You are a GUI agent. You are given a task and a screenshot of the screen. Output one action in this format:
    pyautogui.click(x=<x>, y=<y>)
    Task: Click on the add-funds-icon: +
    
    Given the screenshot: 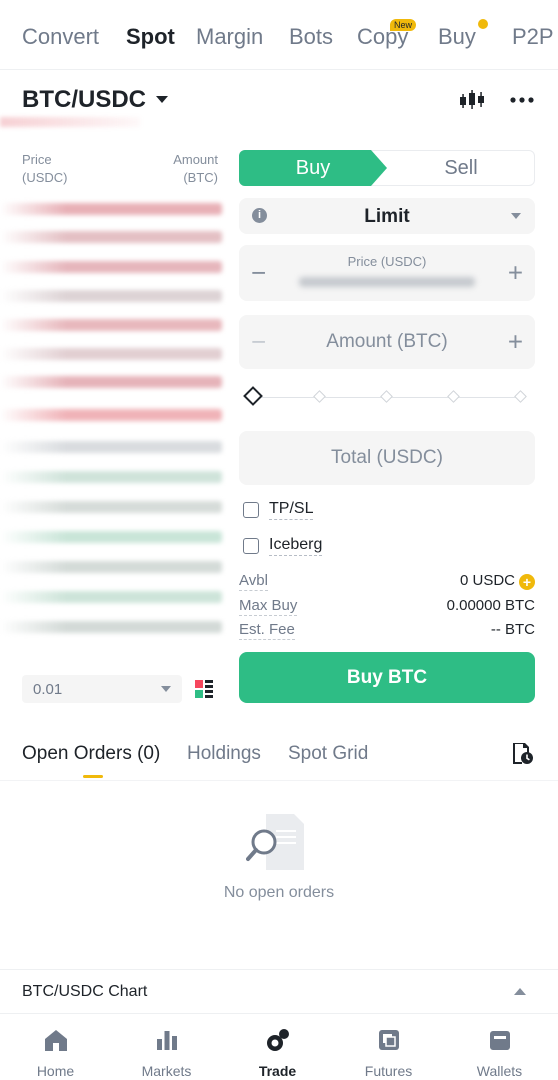 What is the action you would take?
    pyautogui.click(x=527, y=582)
    